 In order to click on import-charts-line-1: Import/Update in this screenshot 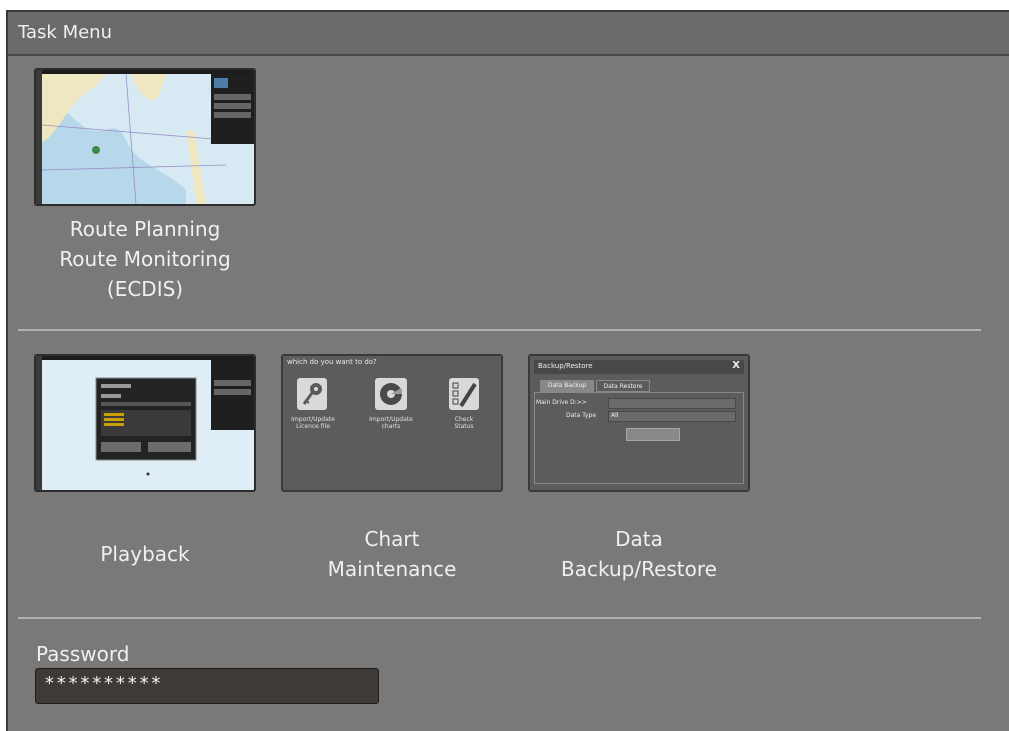, I will do `click(391, 419)`.